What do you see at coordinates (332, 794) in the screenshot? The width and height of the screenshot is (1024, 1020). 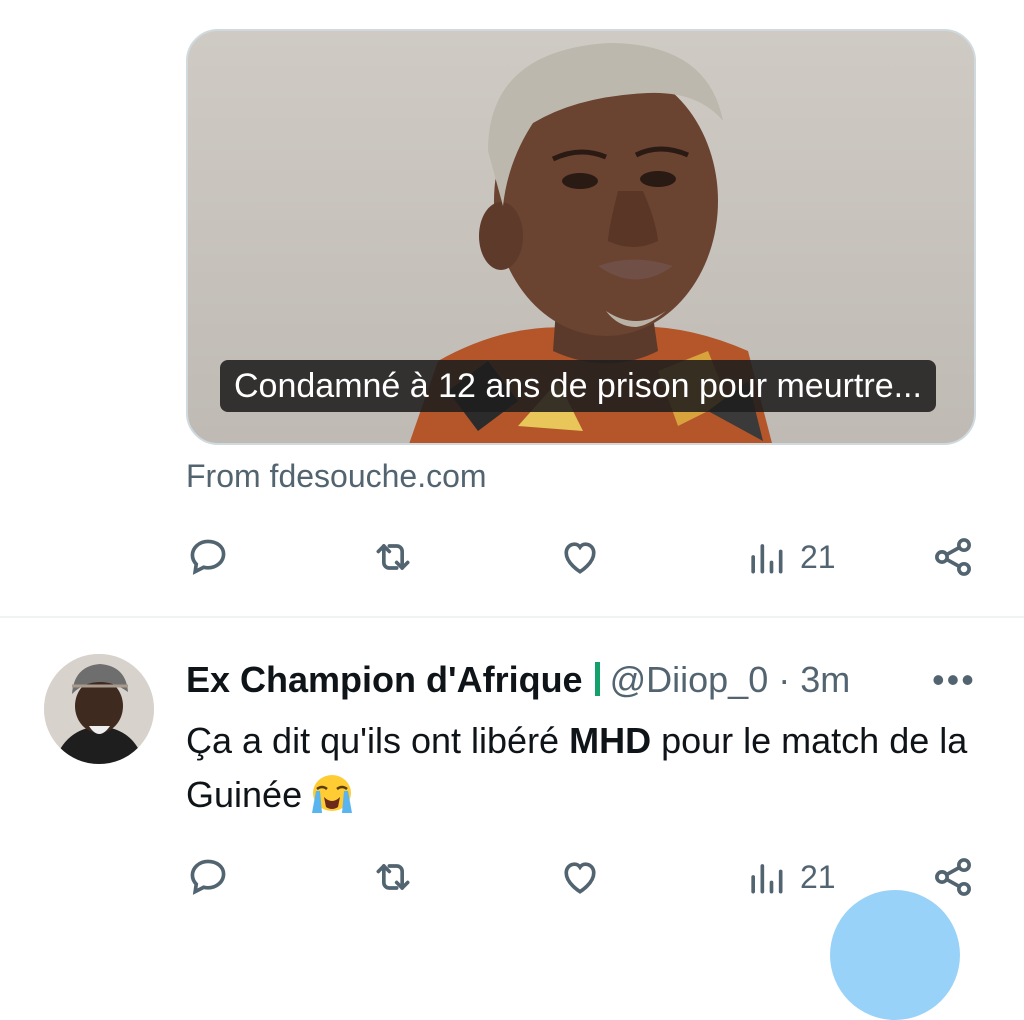 I see `loudly-crying-face-icon` at bounding box center [332, 794].